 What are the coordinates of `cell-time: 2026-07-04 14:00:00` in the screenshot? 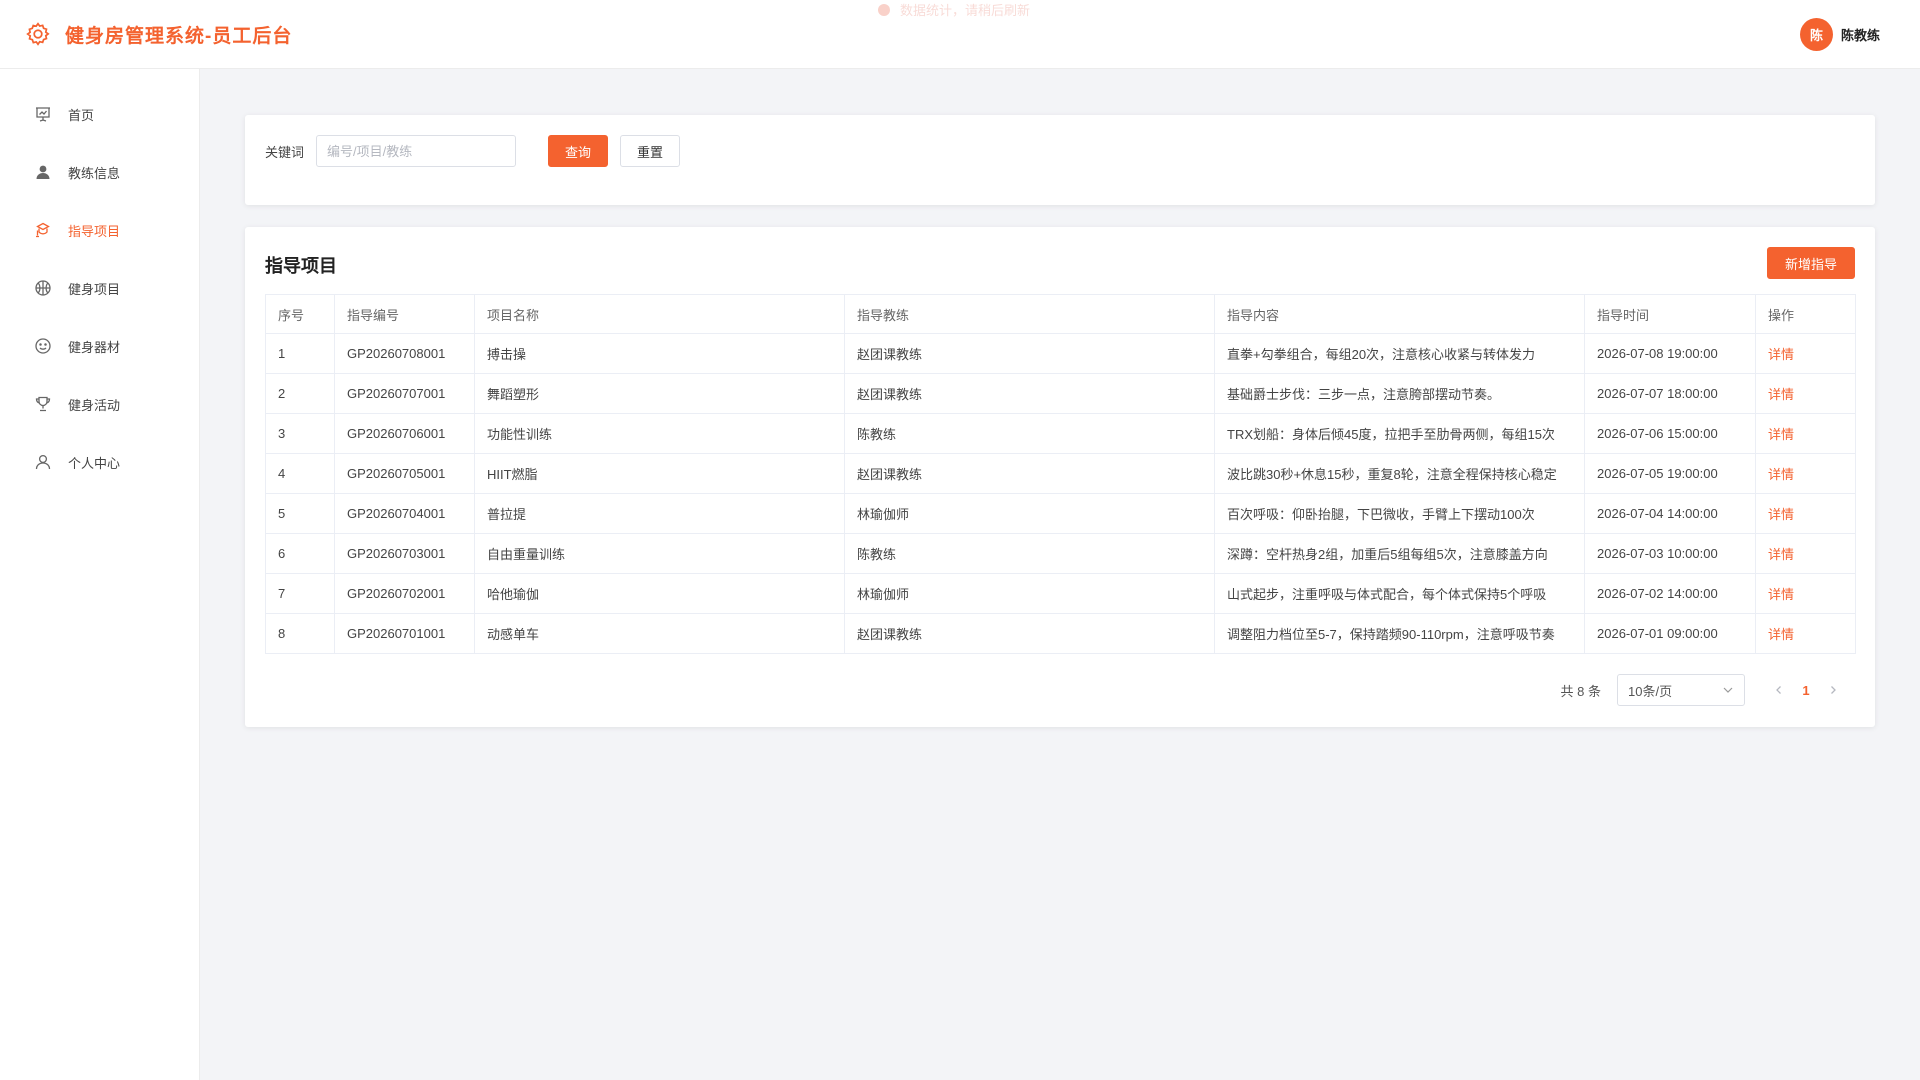 It's located at (1670, 513).